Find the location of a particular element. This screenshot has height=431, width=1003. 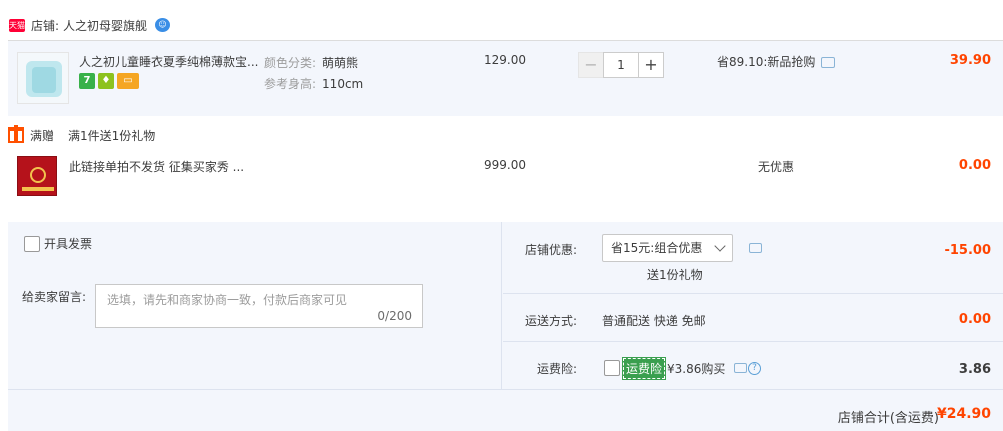

item-promo: 省89.10:新品抢购 is located at coordinates (776, 61).